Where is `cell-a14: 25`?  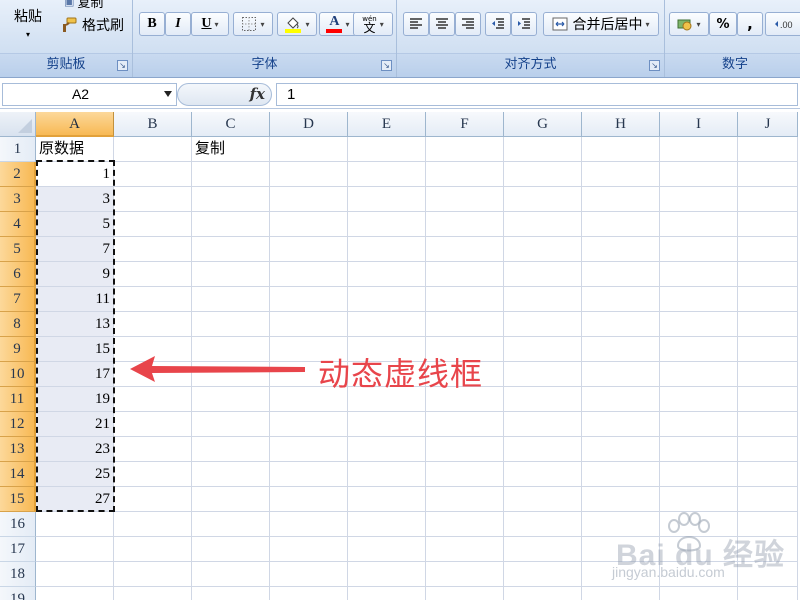
cell-a14: 25 is located at coordinates (75, 474).